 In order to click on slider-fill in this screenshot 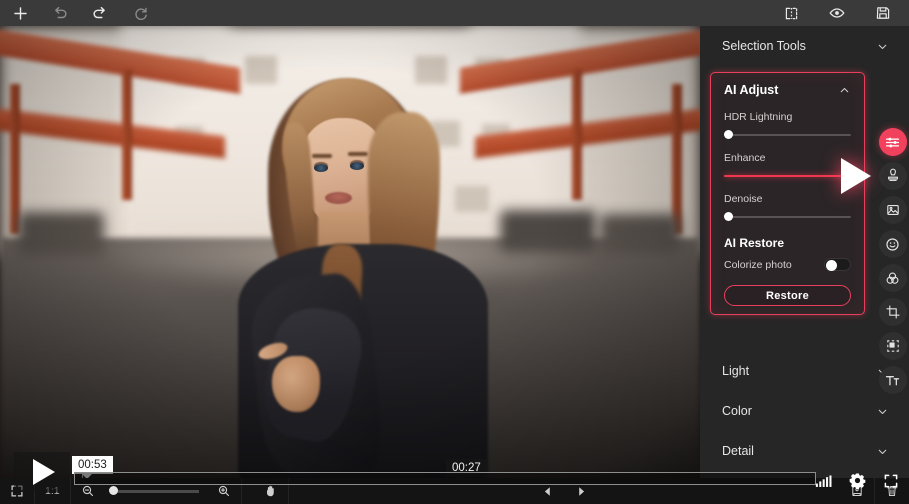, I will do `click(787, 176)`.